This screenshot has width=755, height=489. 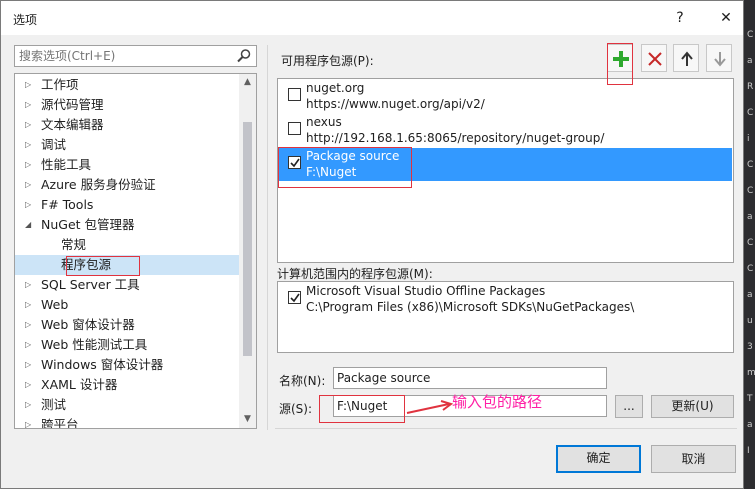 I want to click on strip-char: m, so click(x=751, y=373).